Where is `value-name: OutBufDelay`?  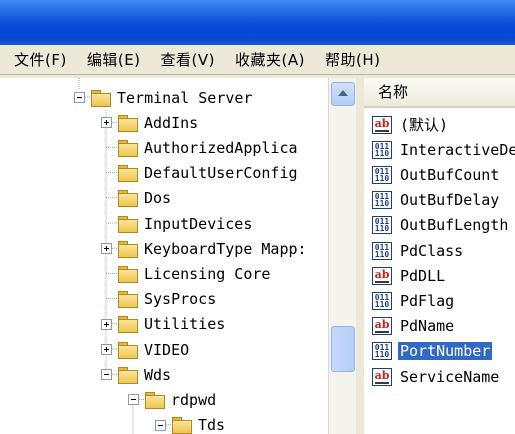
value-name: OutBufDelay is located at coordinates (450, 200).